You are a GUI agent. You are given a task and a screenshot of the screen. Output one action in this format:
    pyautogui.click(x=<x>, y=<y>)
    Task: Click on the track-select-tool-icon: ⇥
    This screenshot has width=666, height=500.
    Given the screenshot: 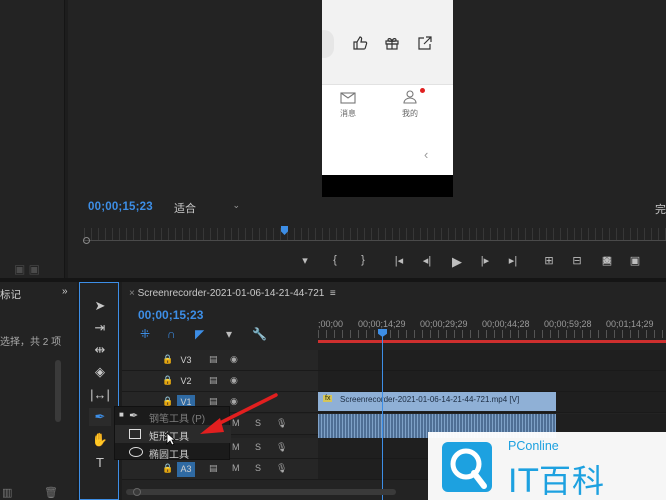 What is the action you would take?
    pyautogui.click(x=100, y=328)
    